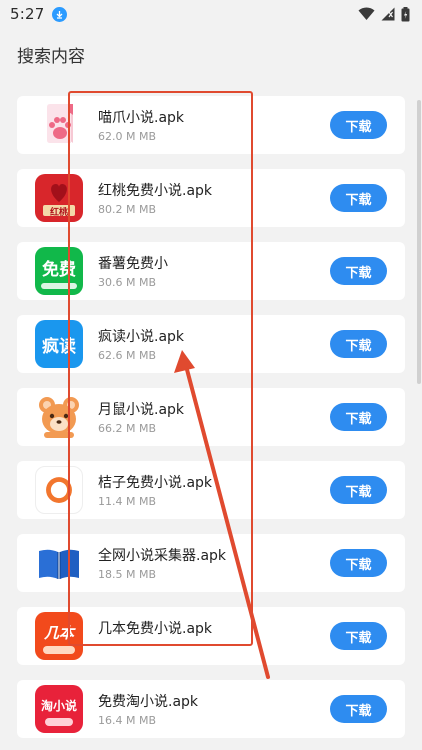 This screenshot has height=750, width=422. I want to click on status-time: 5:27, so click(27, 14).